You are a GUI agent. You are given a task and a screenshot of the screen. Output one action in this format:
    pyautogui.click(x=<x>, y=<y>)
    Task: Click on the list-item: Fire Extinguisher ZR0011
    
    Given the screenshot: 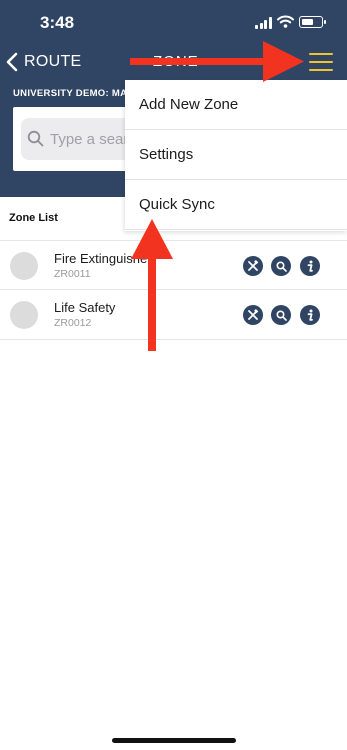 What is the action you would take?
    pyautogui.click(x=173, y=265)
    